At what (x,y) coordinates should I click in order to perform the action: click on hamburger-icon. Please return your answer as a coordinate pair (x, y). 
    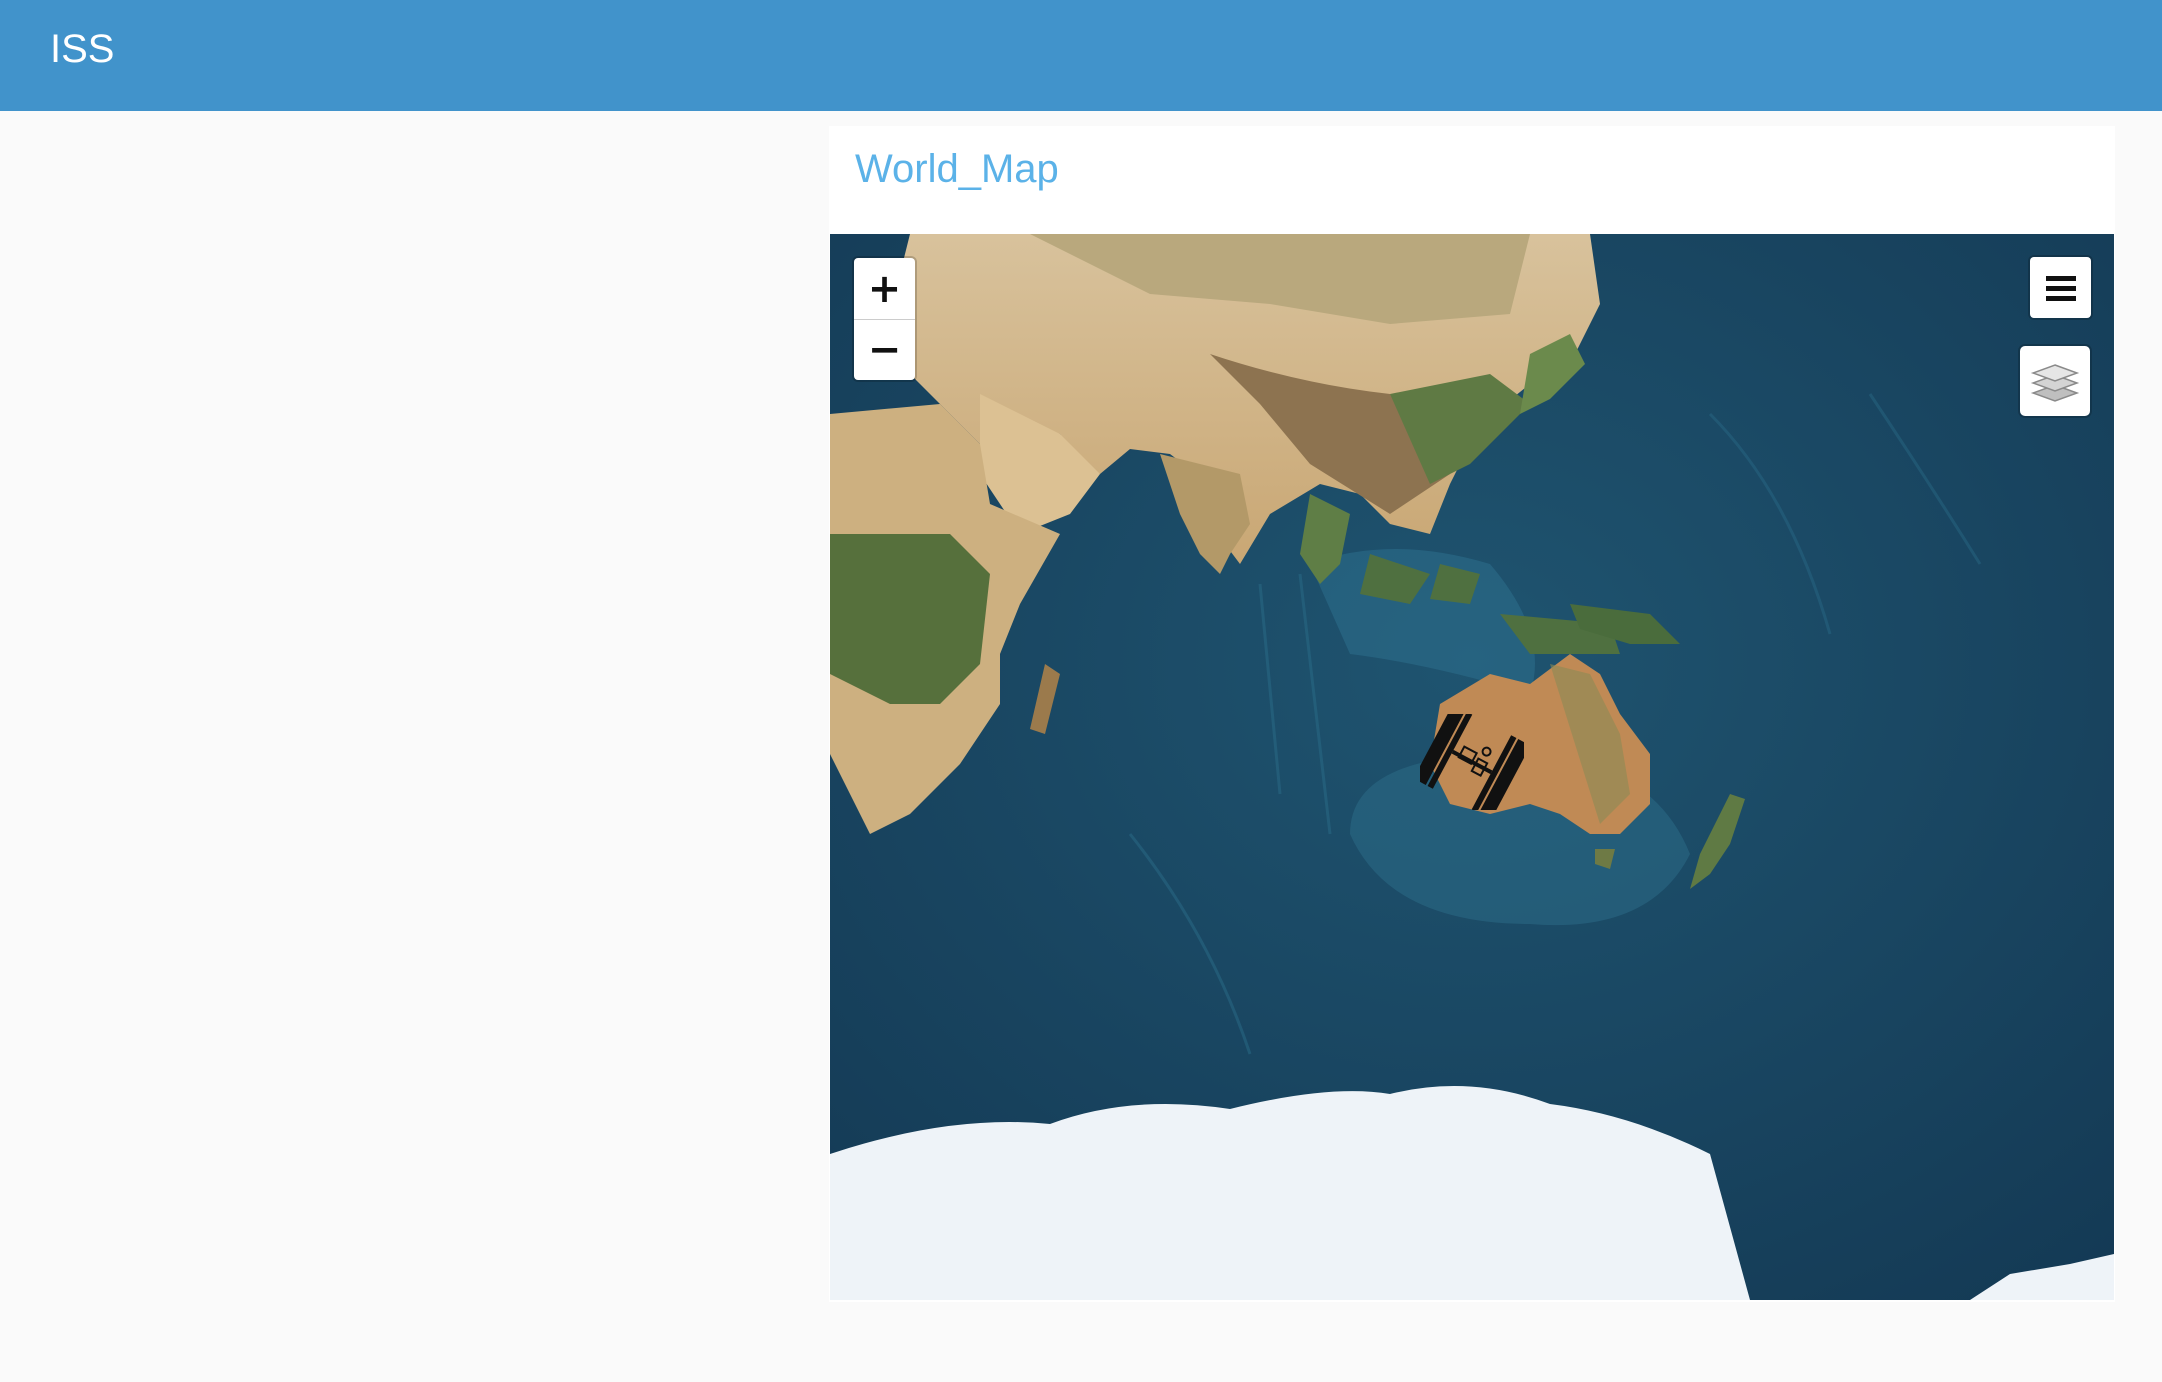
    Looking at the image, I should click on (2060, 288).